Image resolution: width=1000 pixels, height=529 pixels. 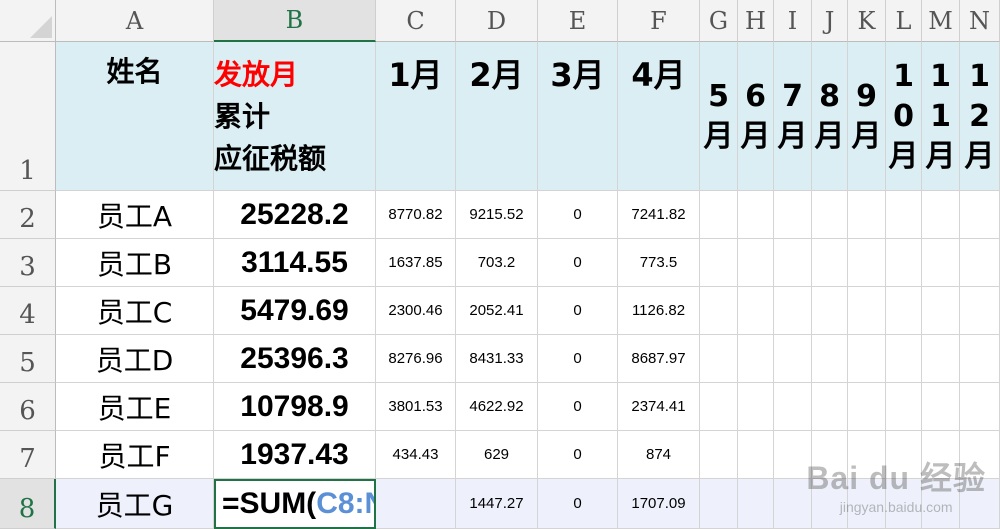 What do you see at coordinates (756, 407) in the screenshot?
I see `cell-h6` at bounding box center [756, 407].